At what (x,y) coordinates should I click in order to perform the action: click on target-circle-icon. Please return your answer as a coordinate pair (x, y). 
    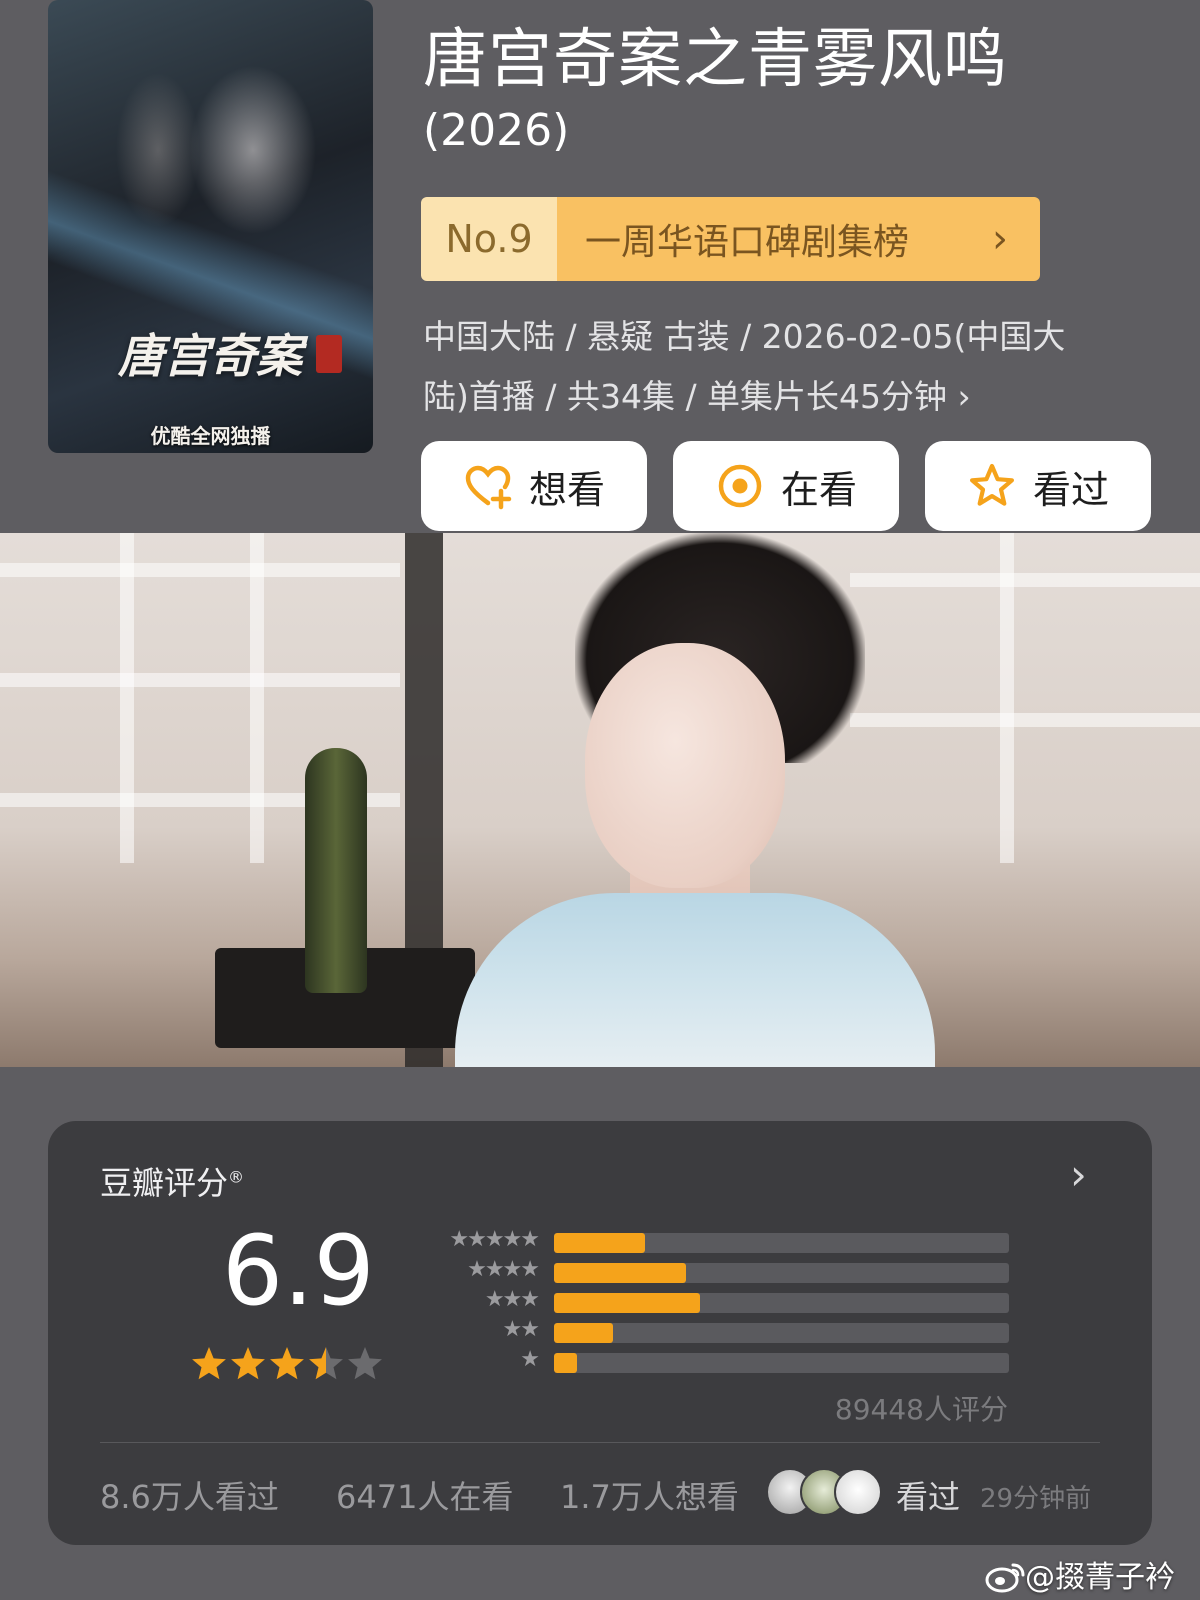
    Looking at the image, I should click on (740, 486).